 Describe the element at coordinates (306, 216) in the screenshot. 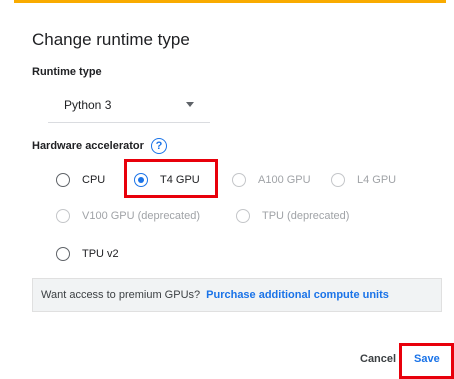

I see `radio-label: TPU (deprecated)` at that location.